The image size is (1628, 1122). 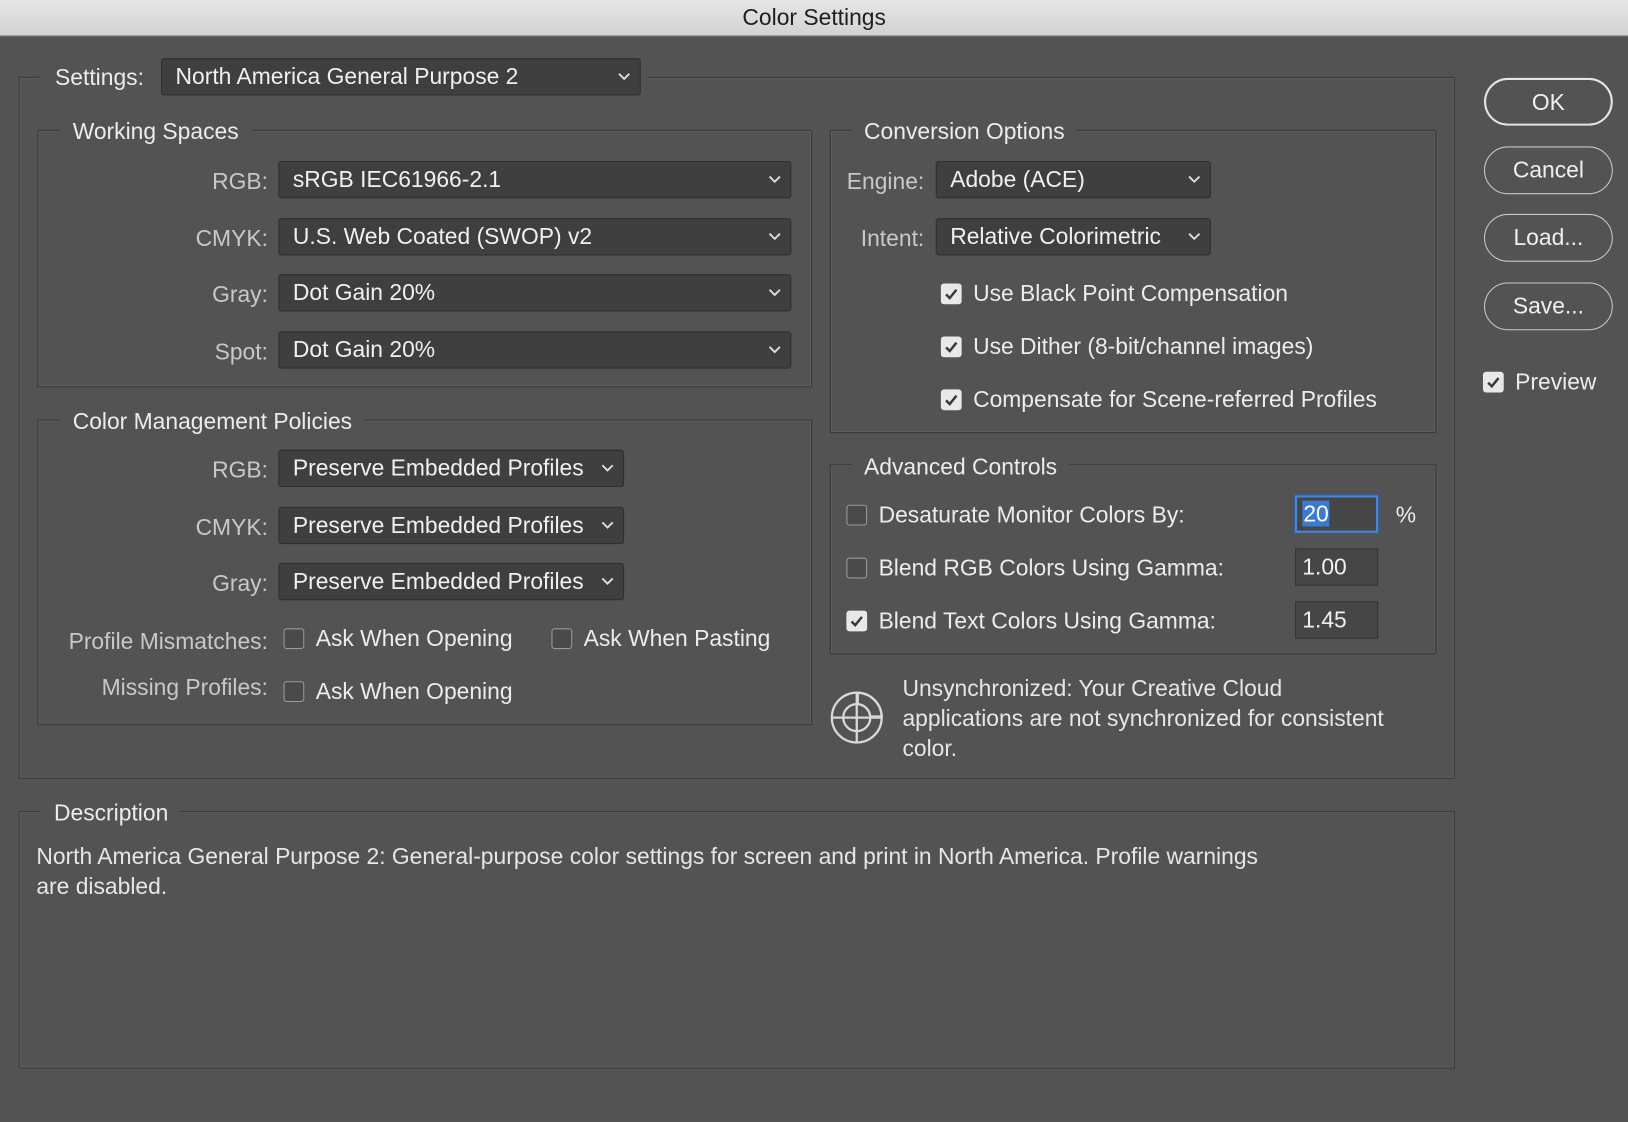 I want to click on desaturate-unit: %, so click(x=1406, y=514).